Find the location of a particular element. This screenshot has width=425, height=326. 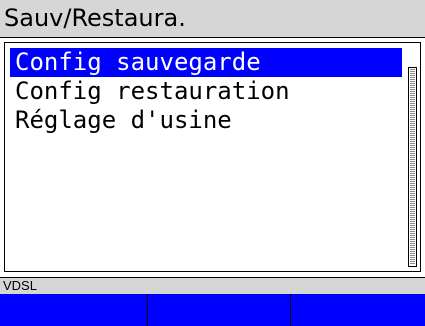

menu-item-reglage-usine: Réglage d'usine is located at coordinates (206, 120).